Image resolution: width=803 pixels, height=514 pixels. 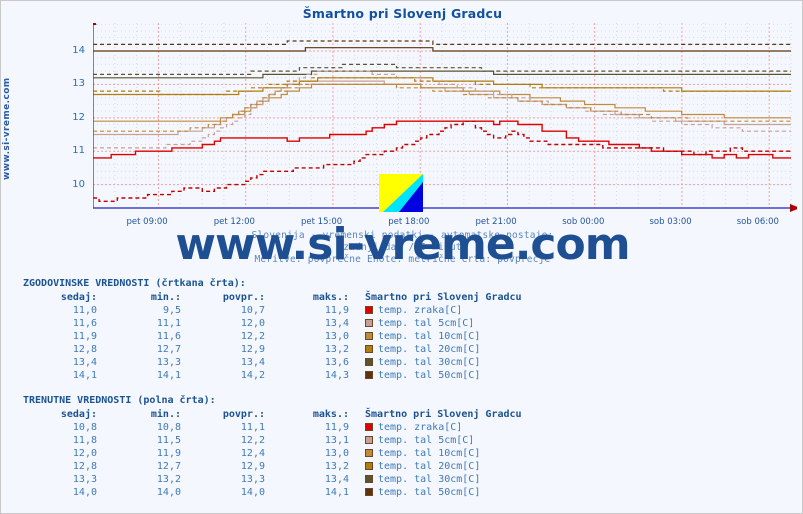 I want to click on cell-min: 10,8, so click(x=168, y=427).